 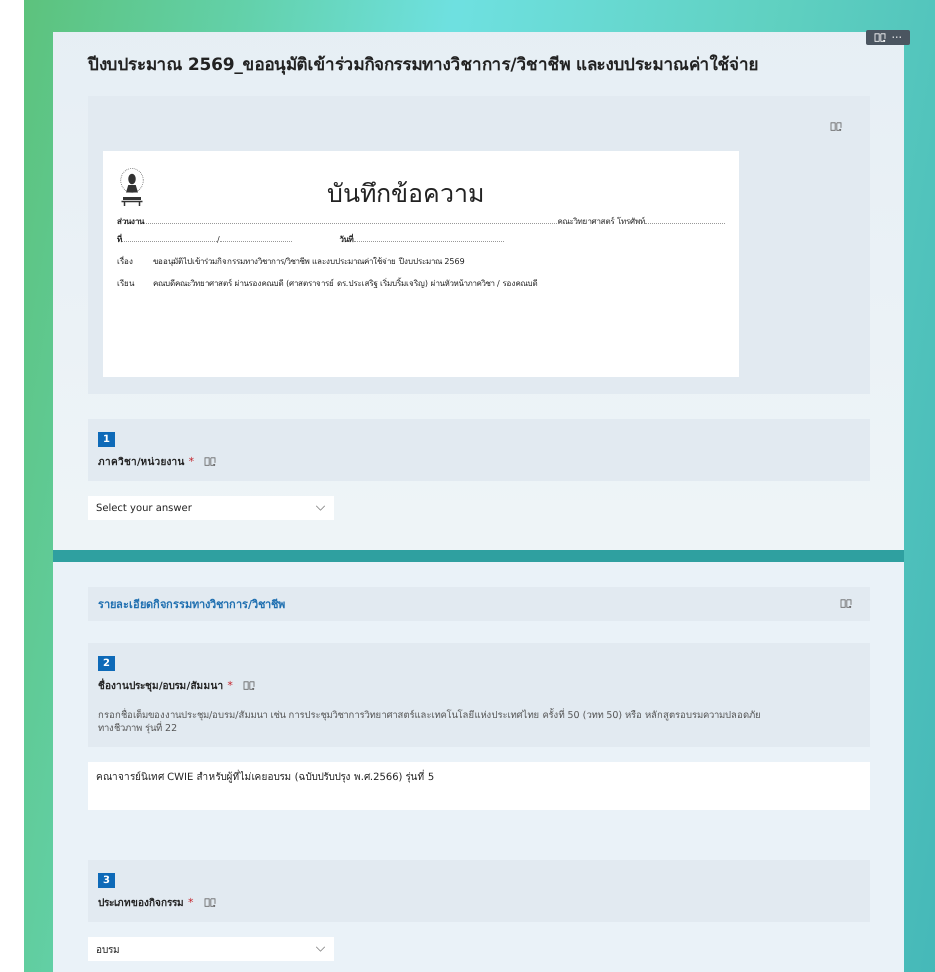 I want to click on question-label: ประเภทของกิจกรรม, so click(x=141, y=903).